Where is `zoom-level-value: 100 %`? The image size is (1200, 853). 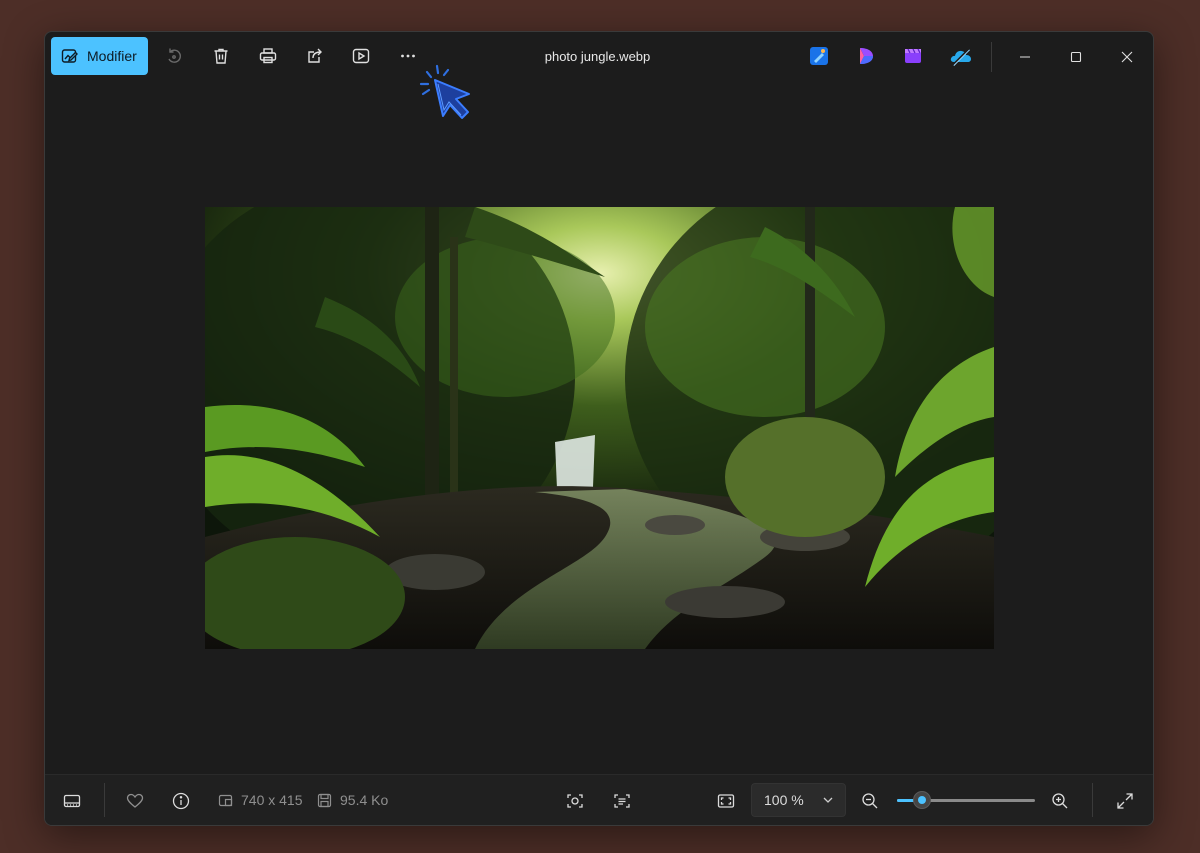 zoom-level-value: 100 % is located at coordinates (784, 800).